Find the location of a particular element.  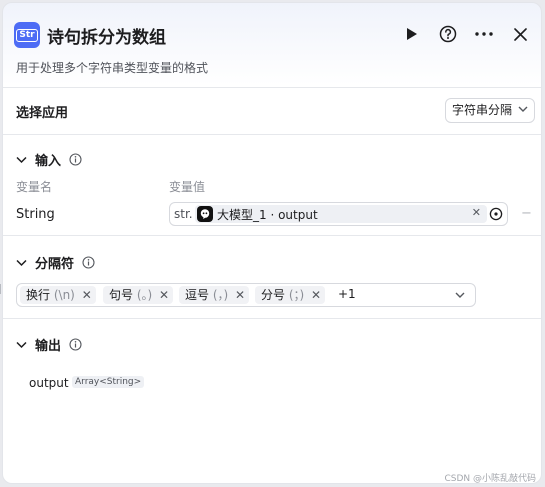

separator-multiselect: 换行 (\n) ✕ 句号 (。) ✕ 逗号 (，) ✕ 分号 (；) ✕ +1 is located at coordinates (246, 295).